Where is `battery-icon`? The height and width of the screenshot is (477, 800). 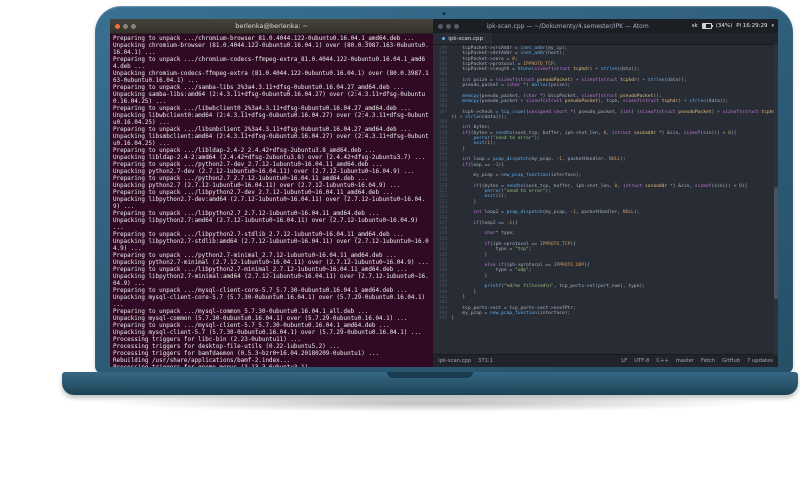 battery-icon is located at coordinates (707, 26).